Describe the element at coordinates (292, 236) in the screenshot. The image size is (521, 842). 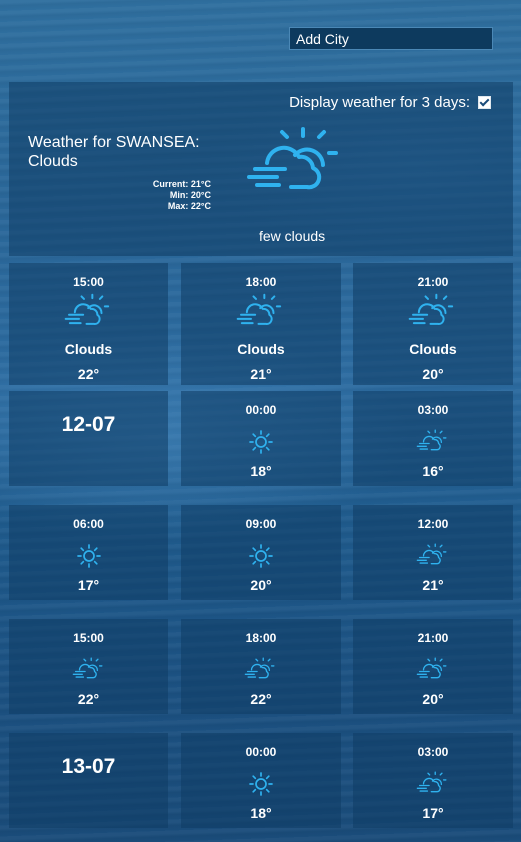
I see `weather-description: few clouds` at that location.